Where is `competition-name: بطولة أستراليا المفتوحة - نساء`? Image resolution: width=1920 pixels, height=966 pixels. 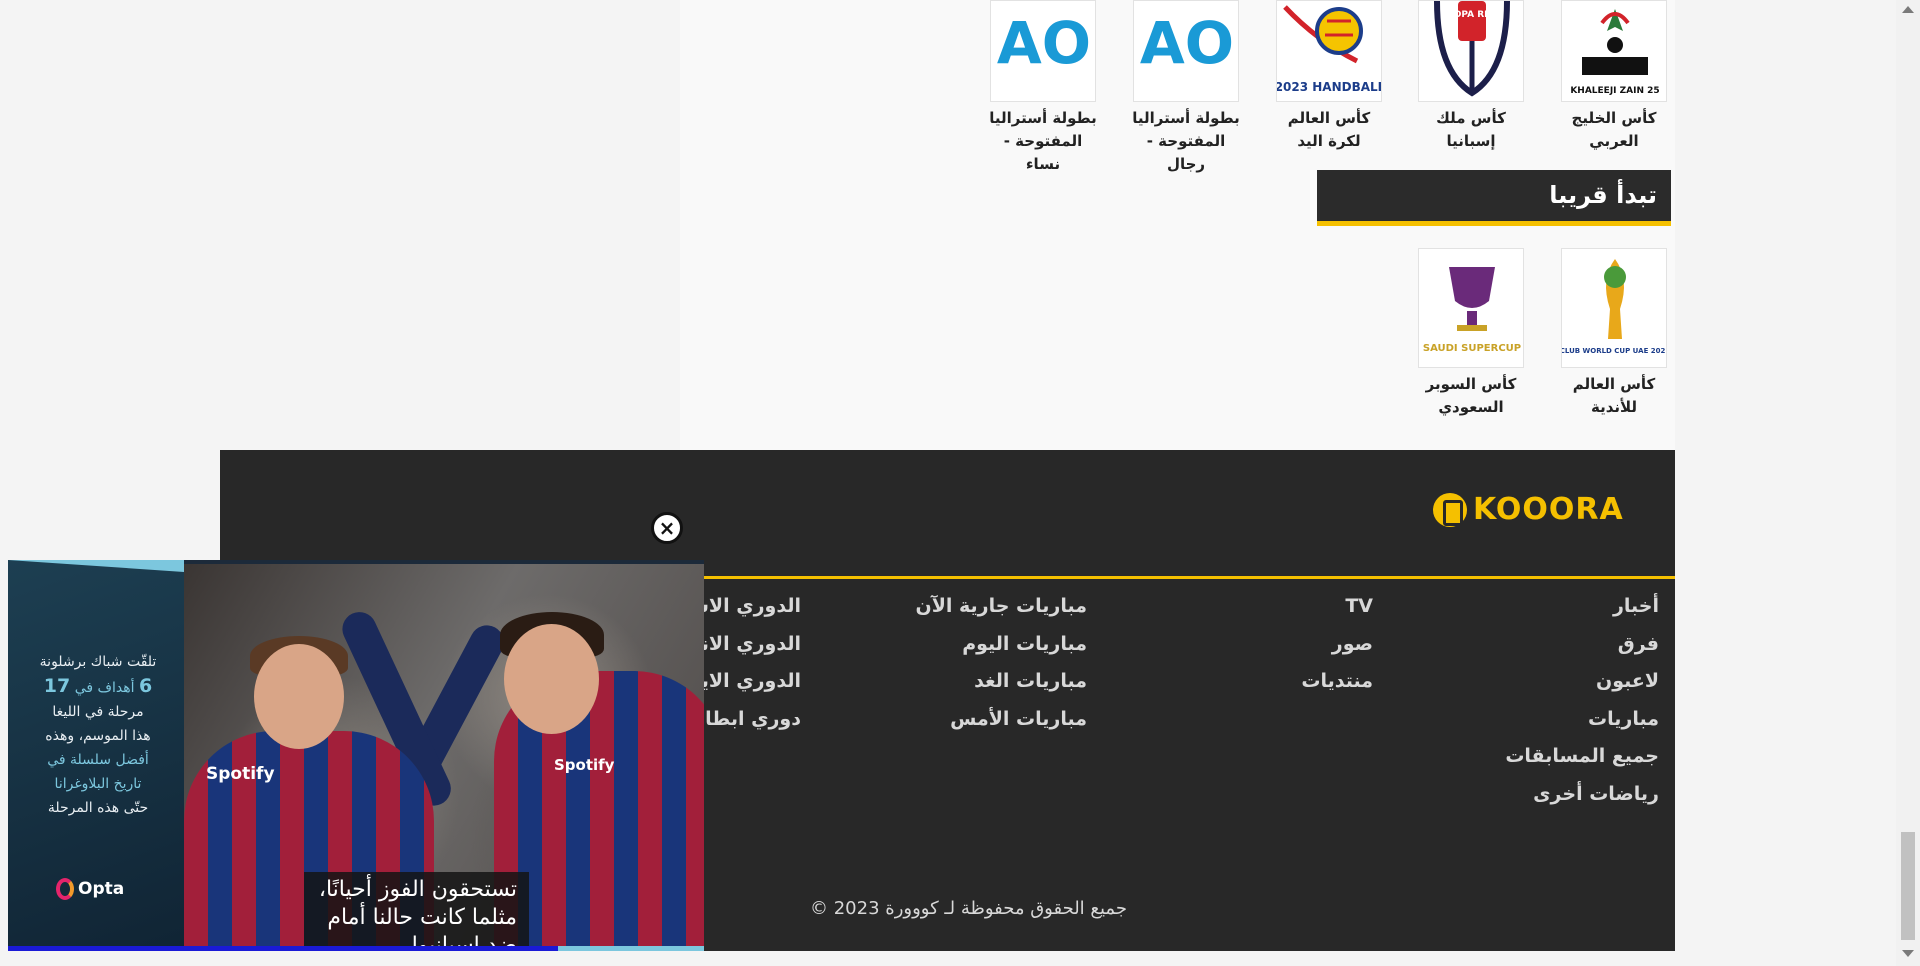 competition-name: بطولة أستراليا المفتوحة - نساء is located at coordinates (1043, 141).